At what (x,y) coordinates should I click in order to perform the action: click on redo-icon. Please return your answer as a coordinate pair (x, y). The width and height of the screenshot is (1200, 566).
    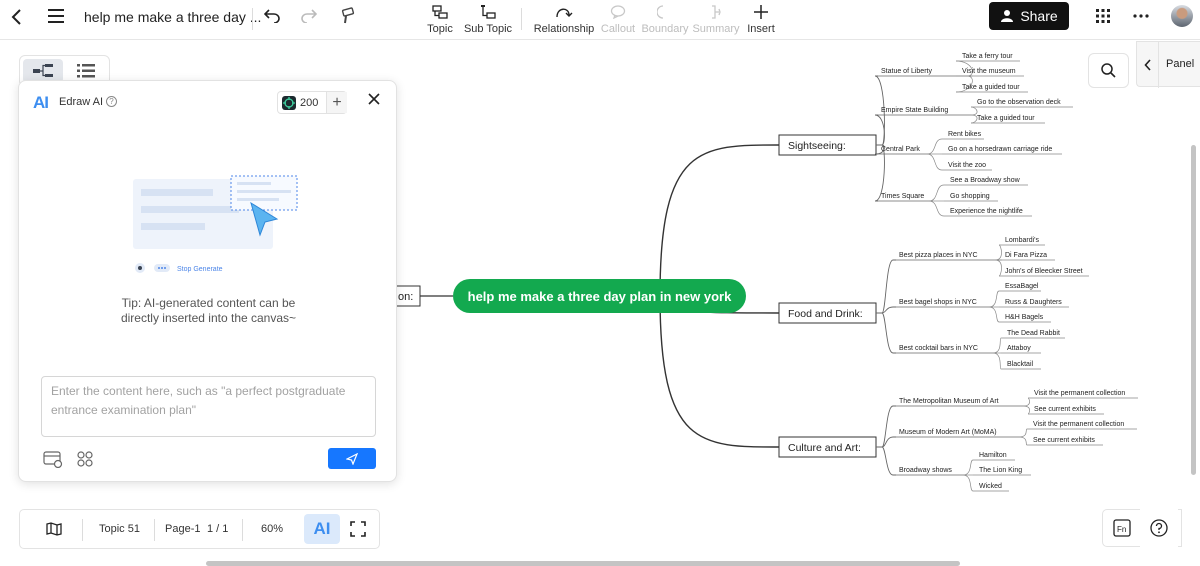
    Looking at the image, I should click on (309, 16).